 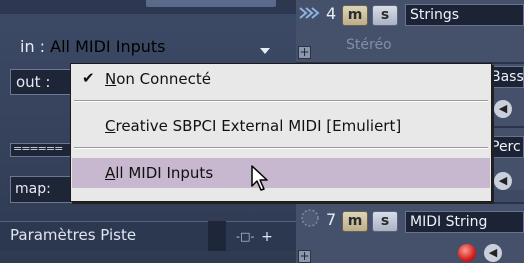 I want to click on midi-track-icon, so click(x=309, y=13).